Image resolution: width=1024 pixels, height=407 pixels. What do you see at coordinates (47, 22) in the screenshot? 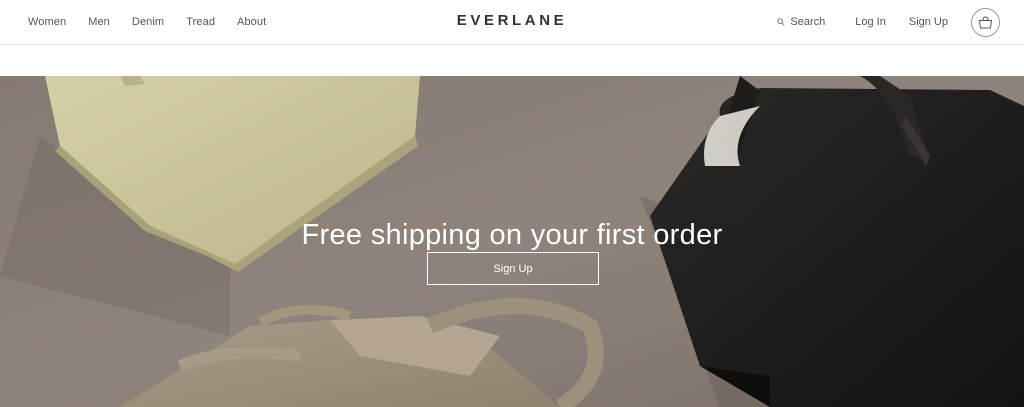
I see `nav-link-women: Women` at bounding box center [47, 22].